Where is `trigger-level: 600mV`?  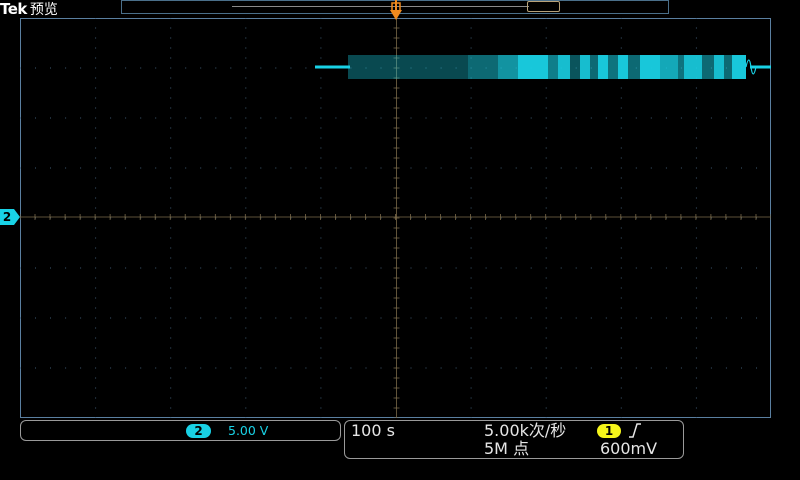
trigger-level: 600mV is located at coordinates (629, 448).